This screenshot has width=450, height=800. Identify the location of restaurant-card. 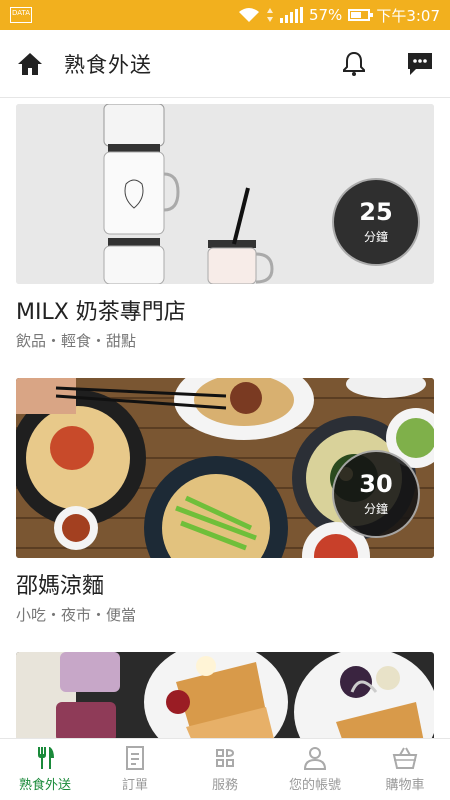
(225, 695).